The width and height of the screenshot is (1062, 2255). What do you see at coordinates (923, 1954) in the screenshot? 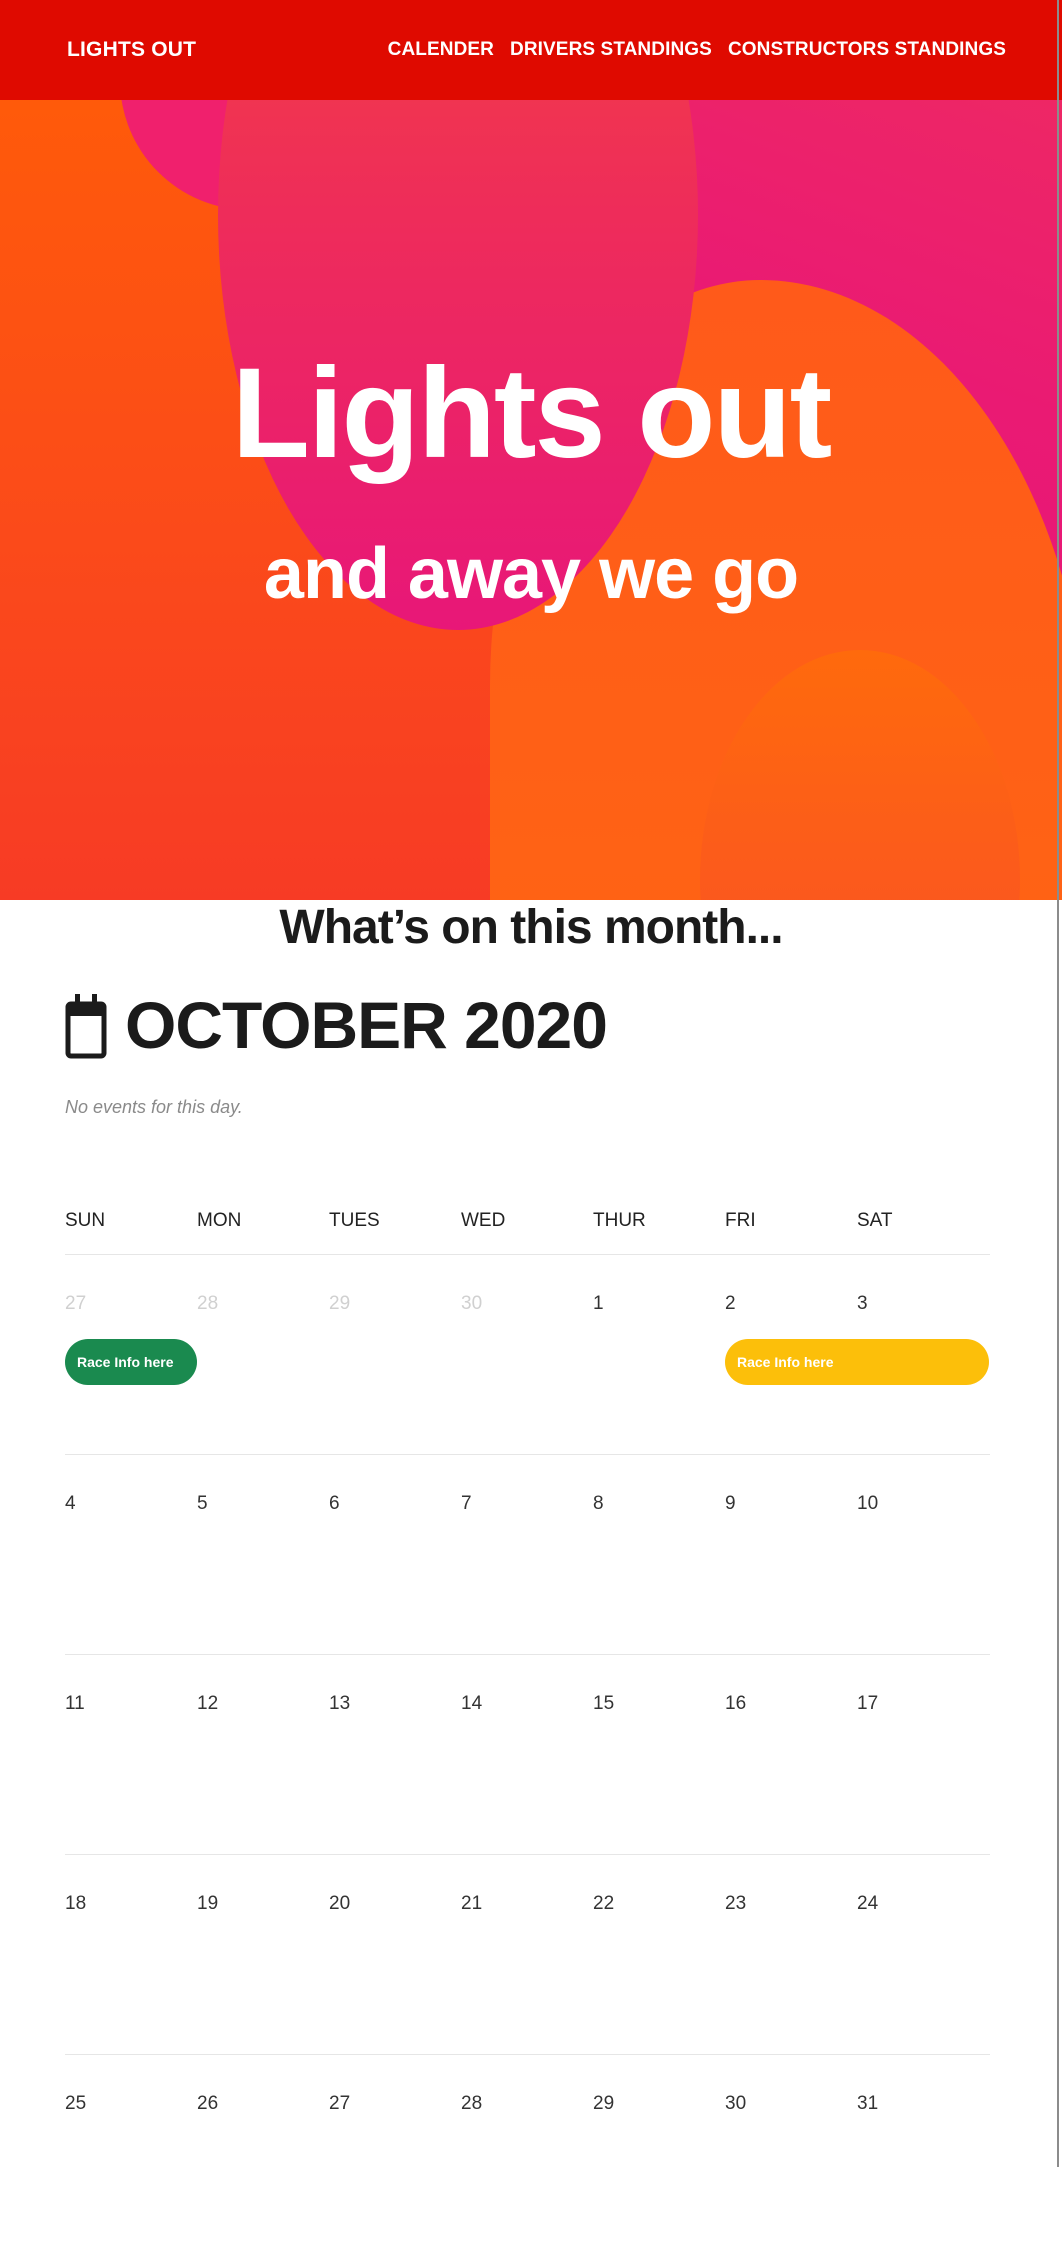
I see `calendar-day: 24` at bounding box center [923, 1954].